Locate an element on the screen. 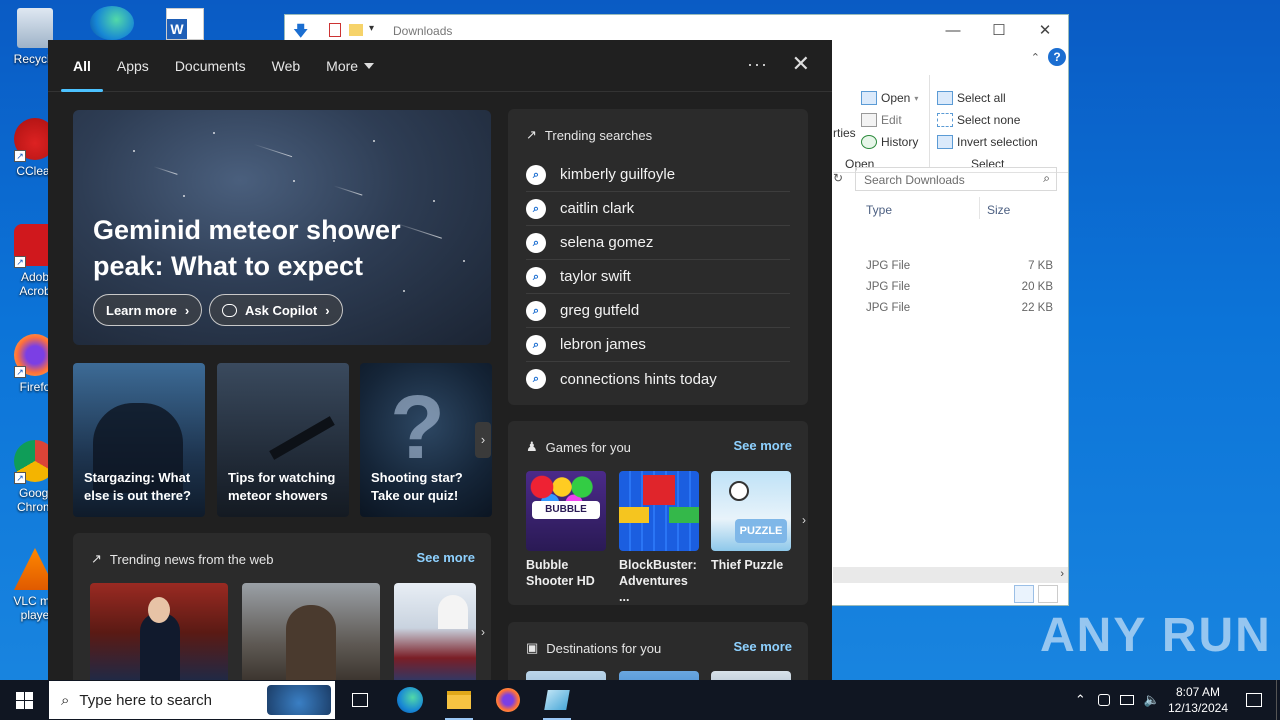 This screenshot has height=720, width=1280. game-tile: PUZZLE Thief Puzzle is located at coordinates (751, 522).